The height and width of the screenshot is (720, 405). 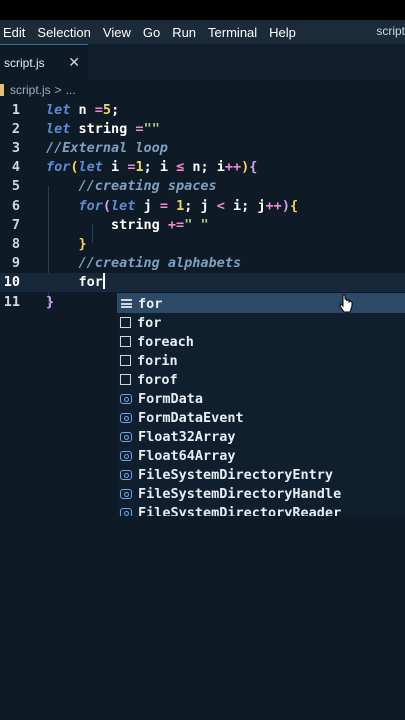 What do you see at coordinates (157, 360) in the screenshot?
I see `suggestion-label: forin` at bounding box center [157, 360].